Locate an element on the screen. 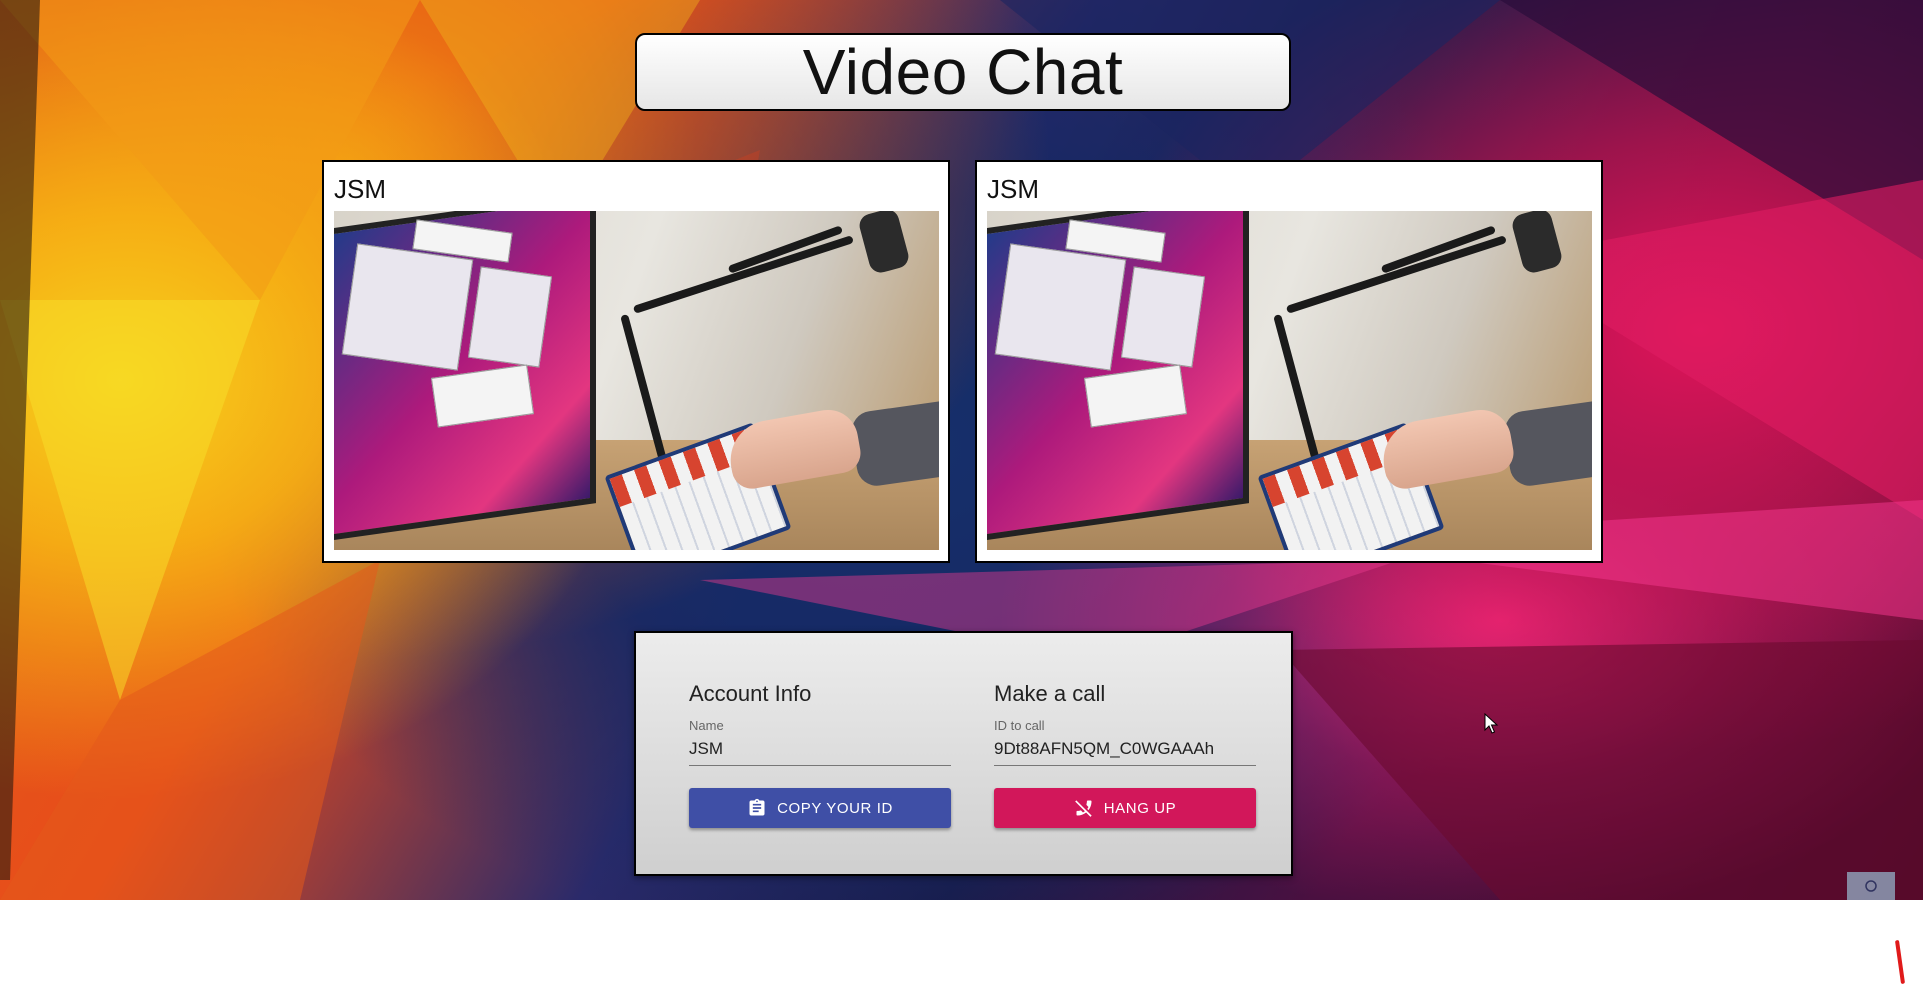 The image size is (1923, 988). hang-up-label: HANG UP is located at coordinates (1140, 808).